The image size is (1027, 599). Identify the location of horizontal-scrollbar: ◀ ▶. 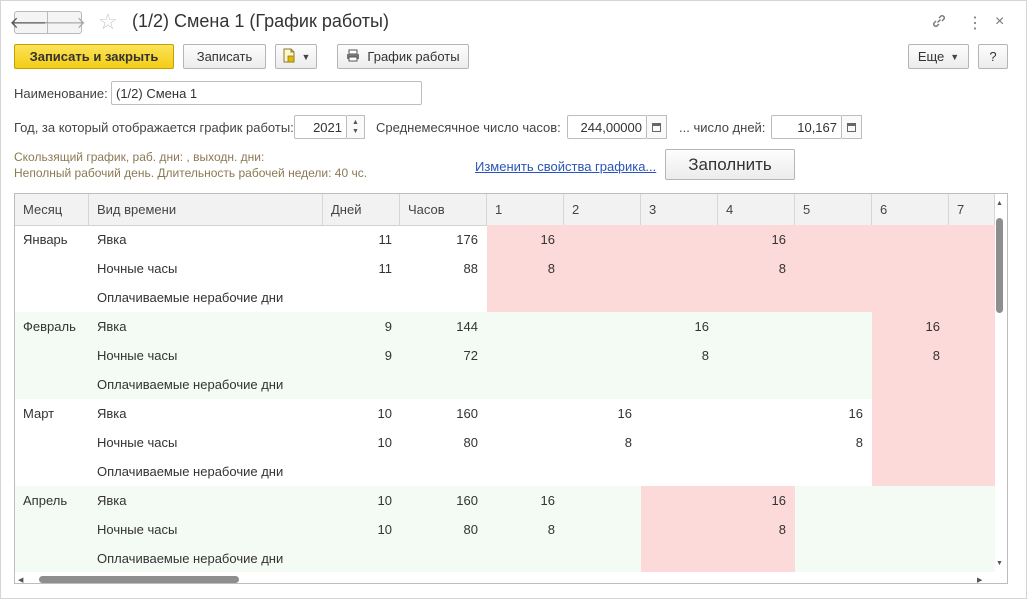
(505, 580).